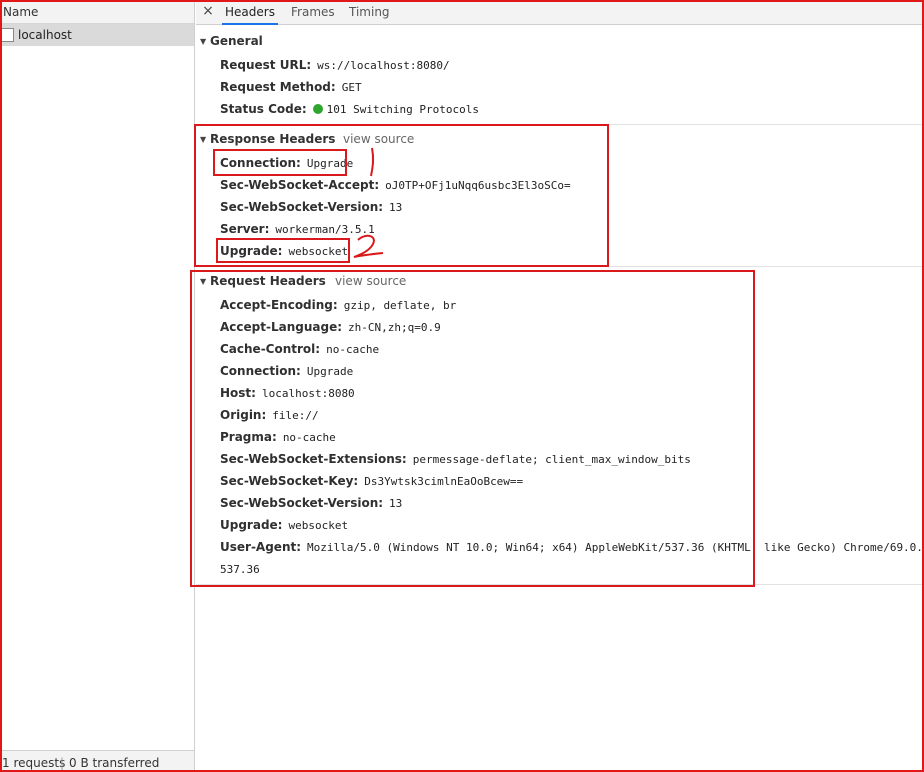 The width and height of the screenshot is (924, 772). What do you see at coordinates (369, 12) in the screenshot?
I see `tab-timing: Timing` at bounding box center [369, 12].